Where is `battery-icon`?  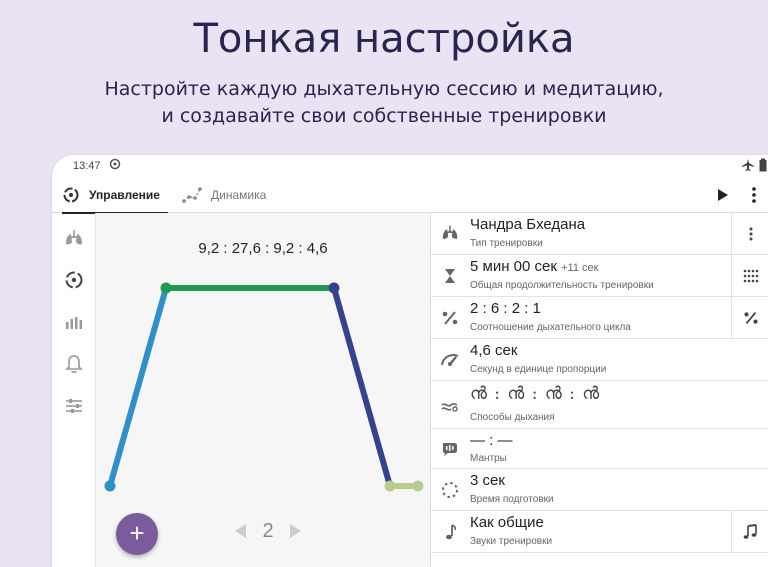 battery-icon is located at coordinates (763, 165).